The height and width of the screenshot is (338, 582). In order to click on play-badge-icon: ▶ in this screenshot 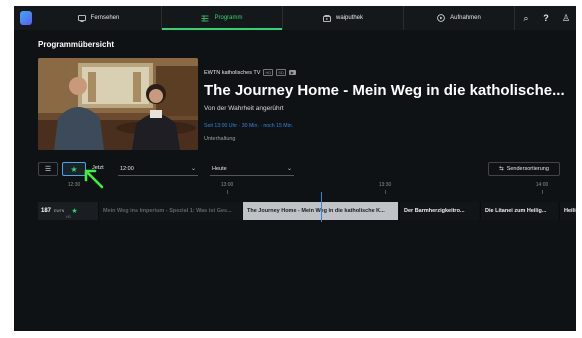, I will do `click(292, 72)`.